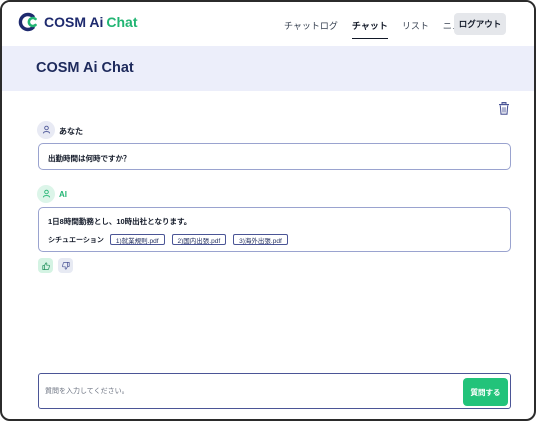  What do you see at coordinates (29, 22) in the screenshot?
I see `cosm-logo-icon` at bounding box center [29, 22].